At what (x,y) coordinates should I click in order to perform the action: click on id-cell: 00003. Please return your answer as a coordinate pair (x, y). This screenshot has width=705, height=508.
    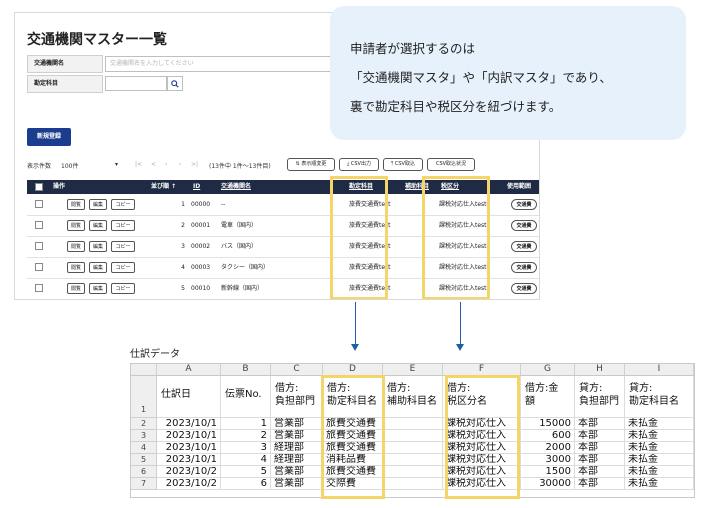
    Looking at the image, I should click on (201, 267).